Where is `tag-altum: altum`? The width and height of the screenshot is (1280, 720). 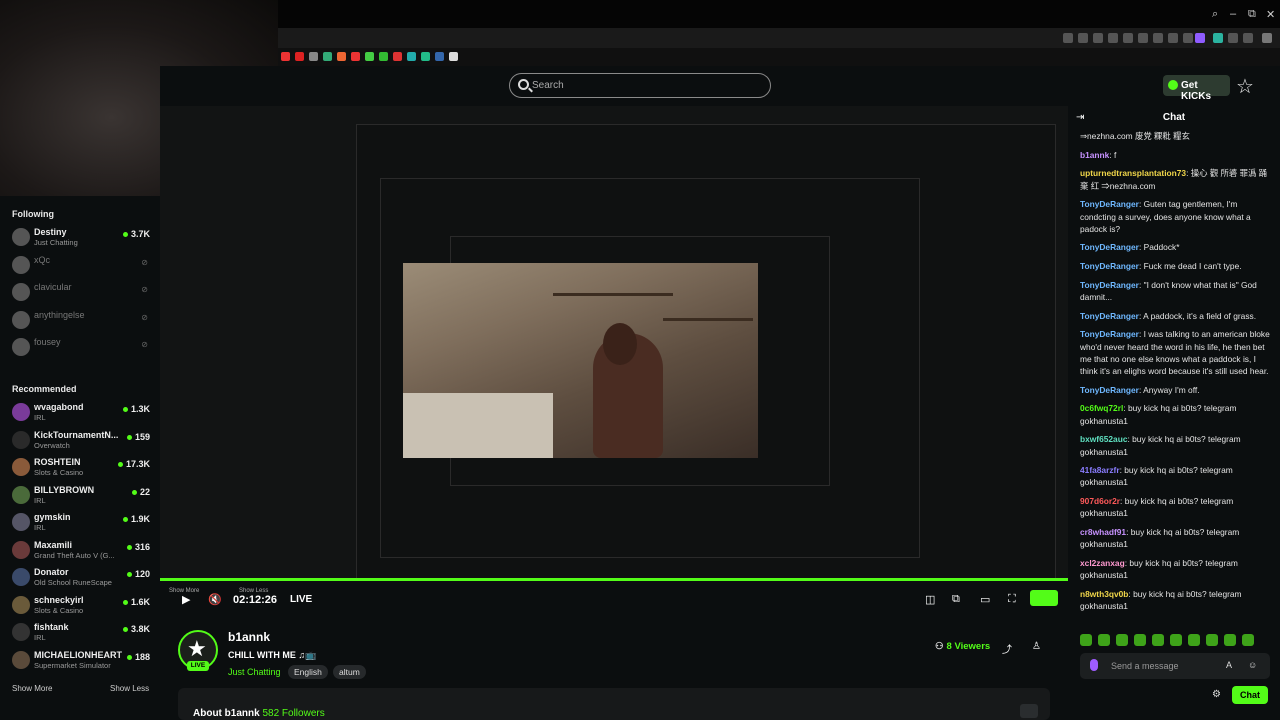
tag-altum: altum is located at coordinates (349, 672).